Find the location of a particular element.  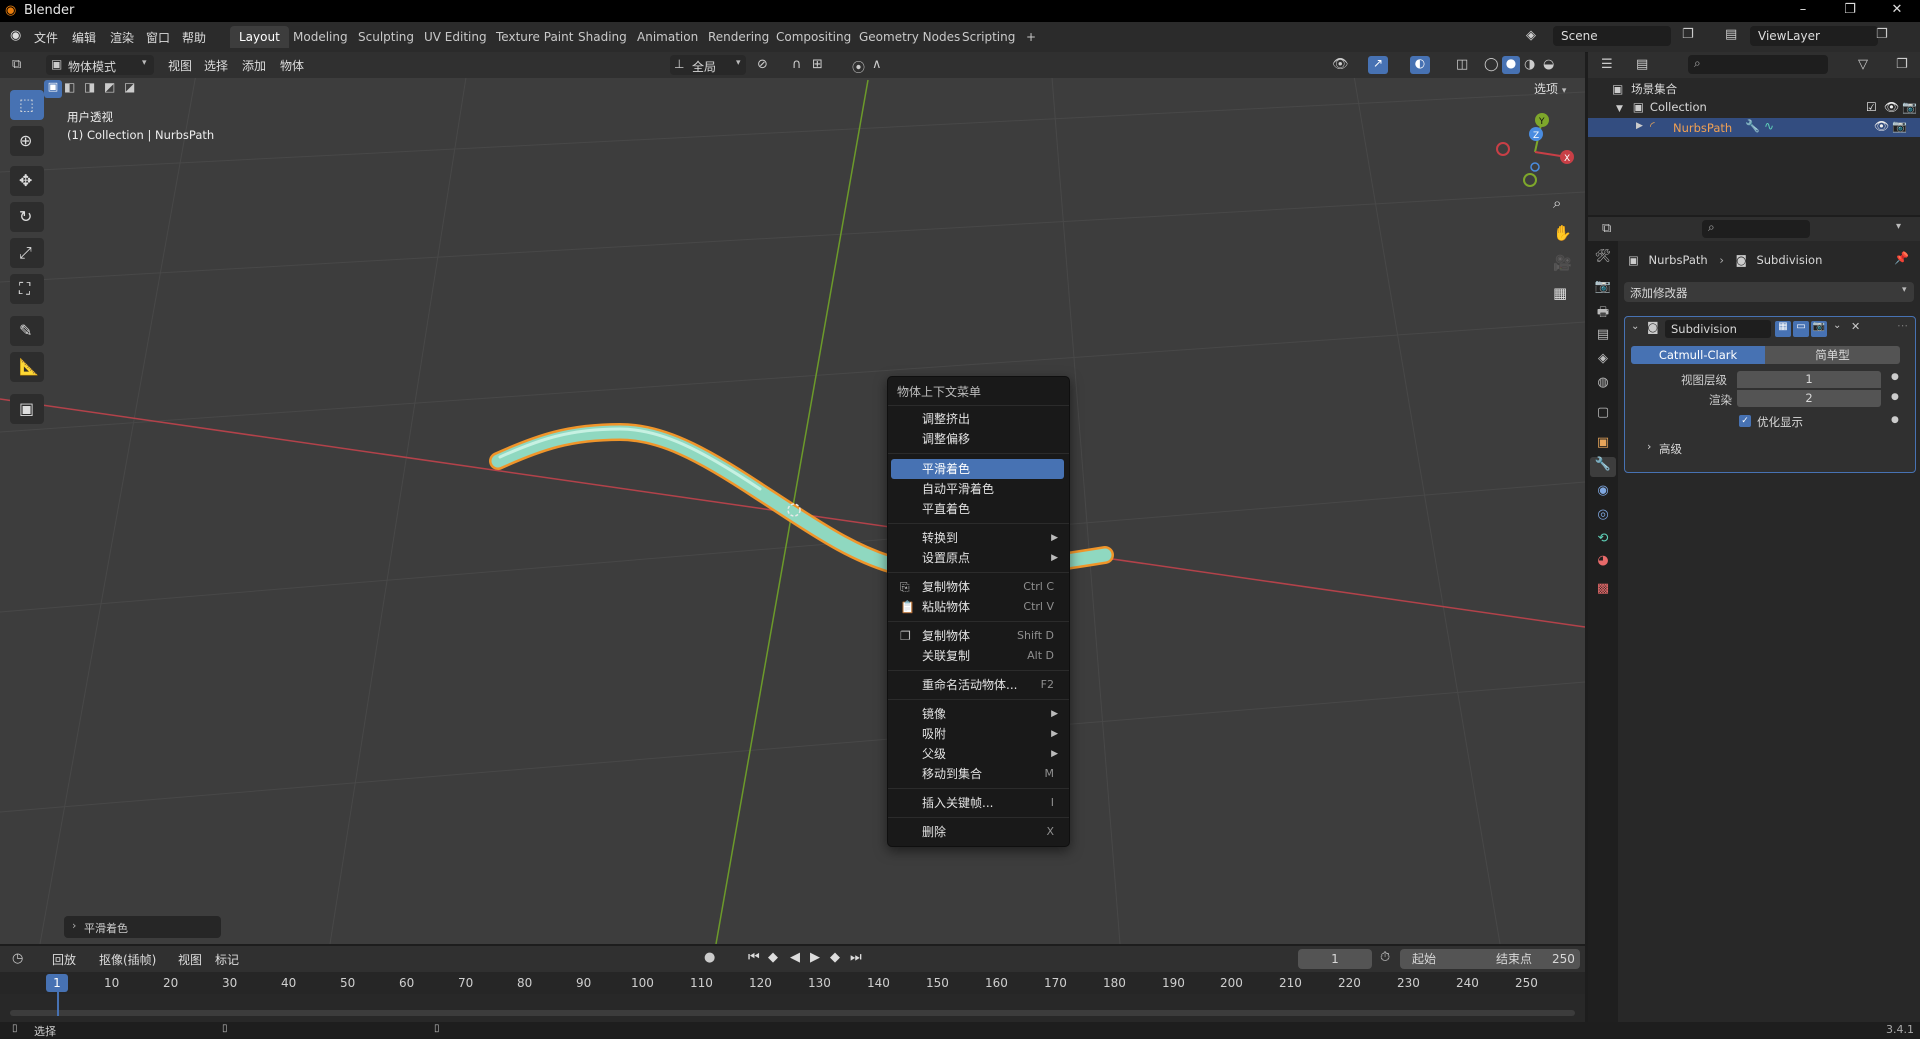

expand-arrow-icon: ▼ is located at coordinates (1619, 109).